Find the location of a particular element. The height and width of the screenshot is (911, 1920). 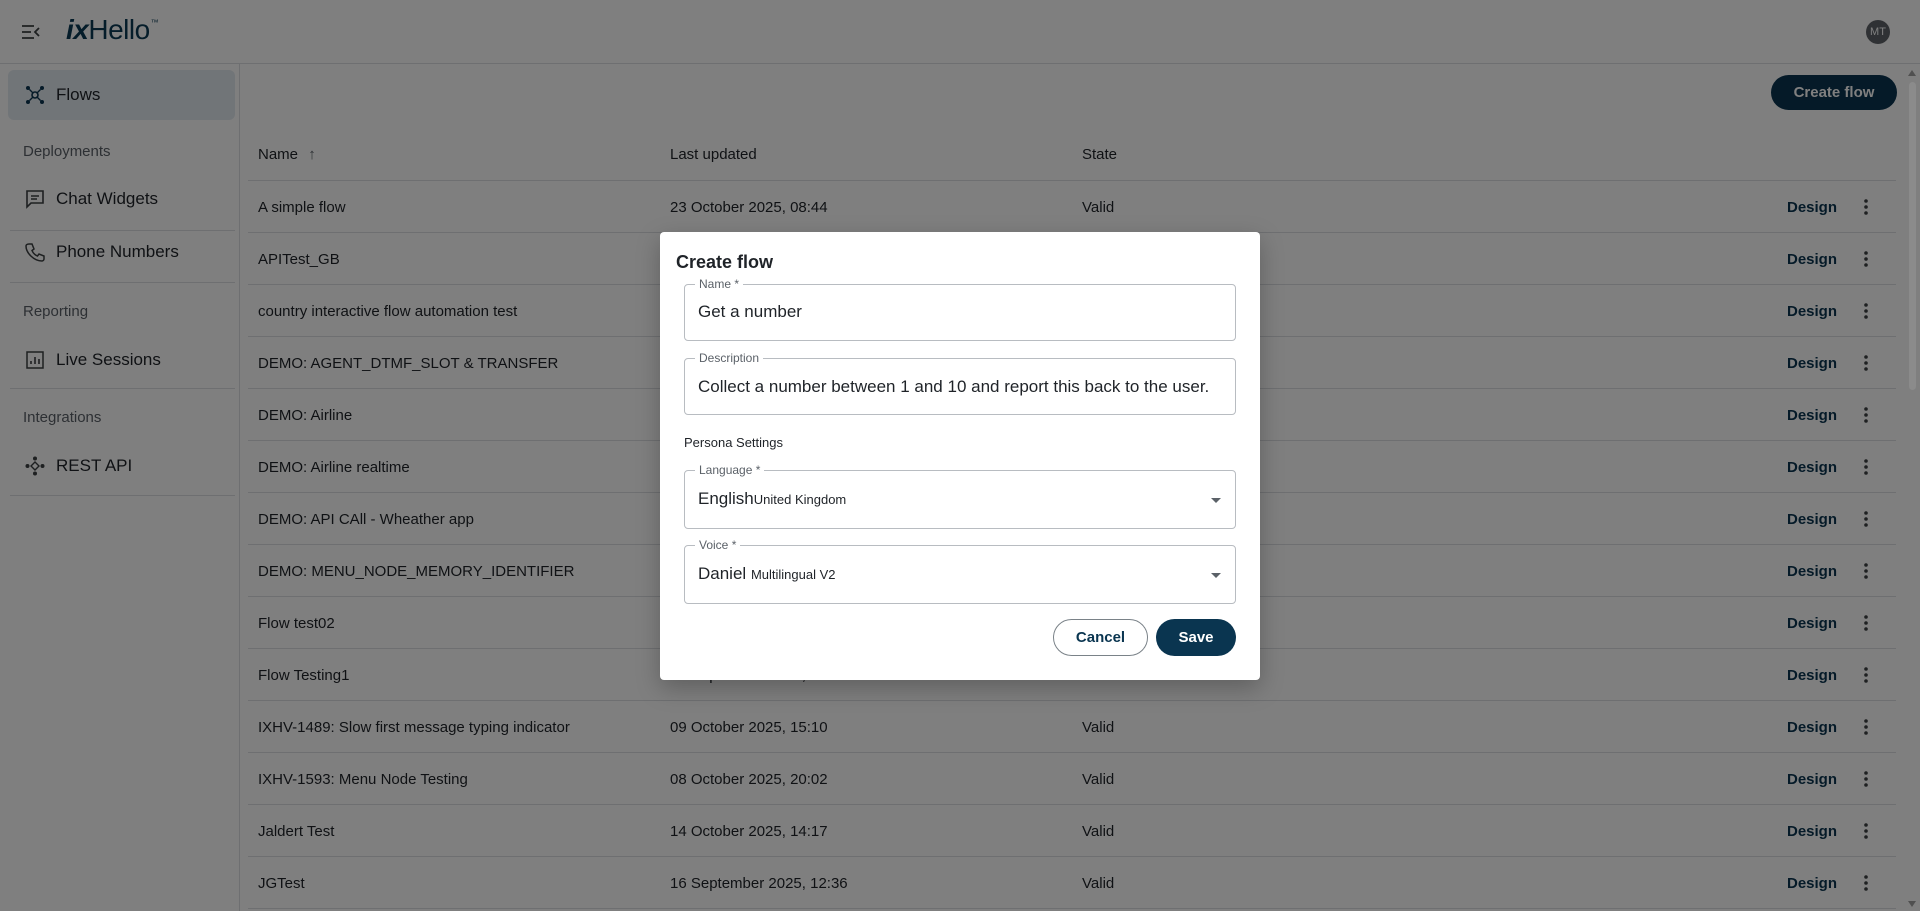

dialog-title: Create flow is located at coordinates (725, 262).